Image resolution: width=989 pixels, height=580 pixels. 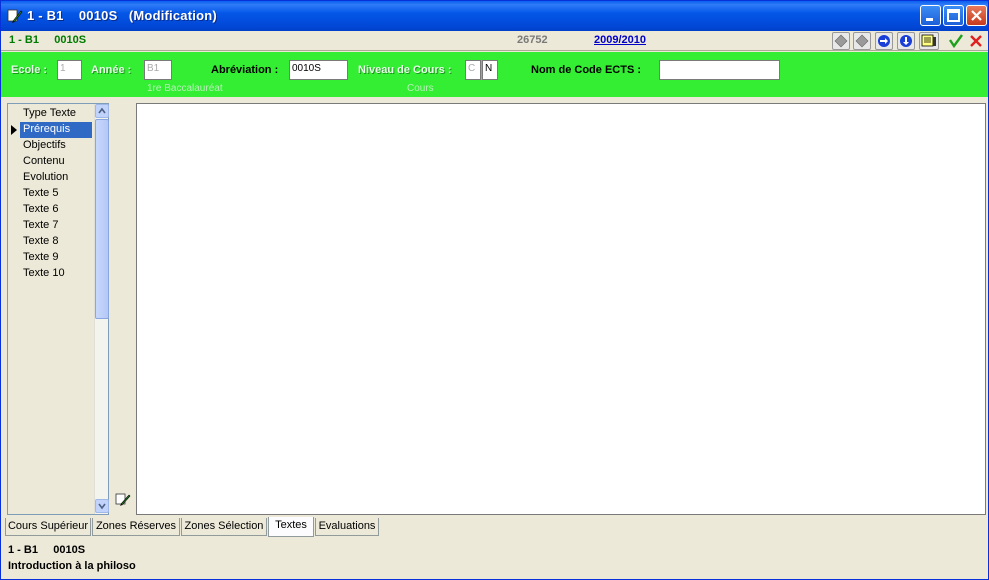 I want to click on title-bar: 1 - B1 0010S (Modification), so click(x=494, y=16).